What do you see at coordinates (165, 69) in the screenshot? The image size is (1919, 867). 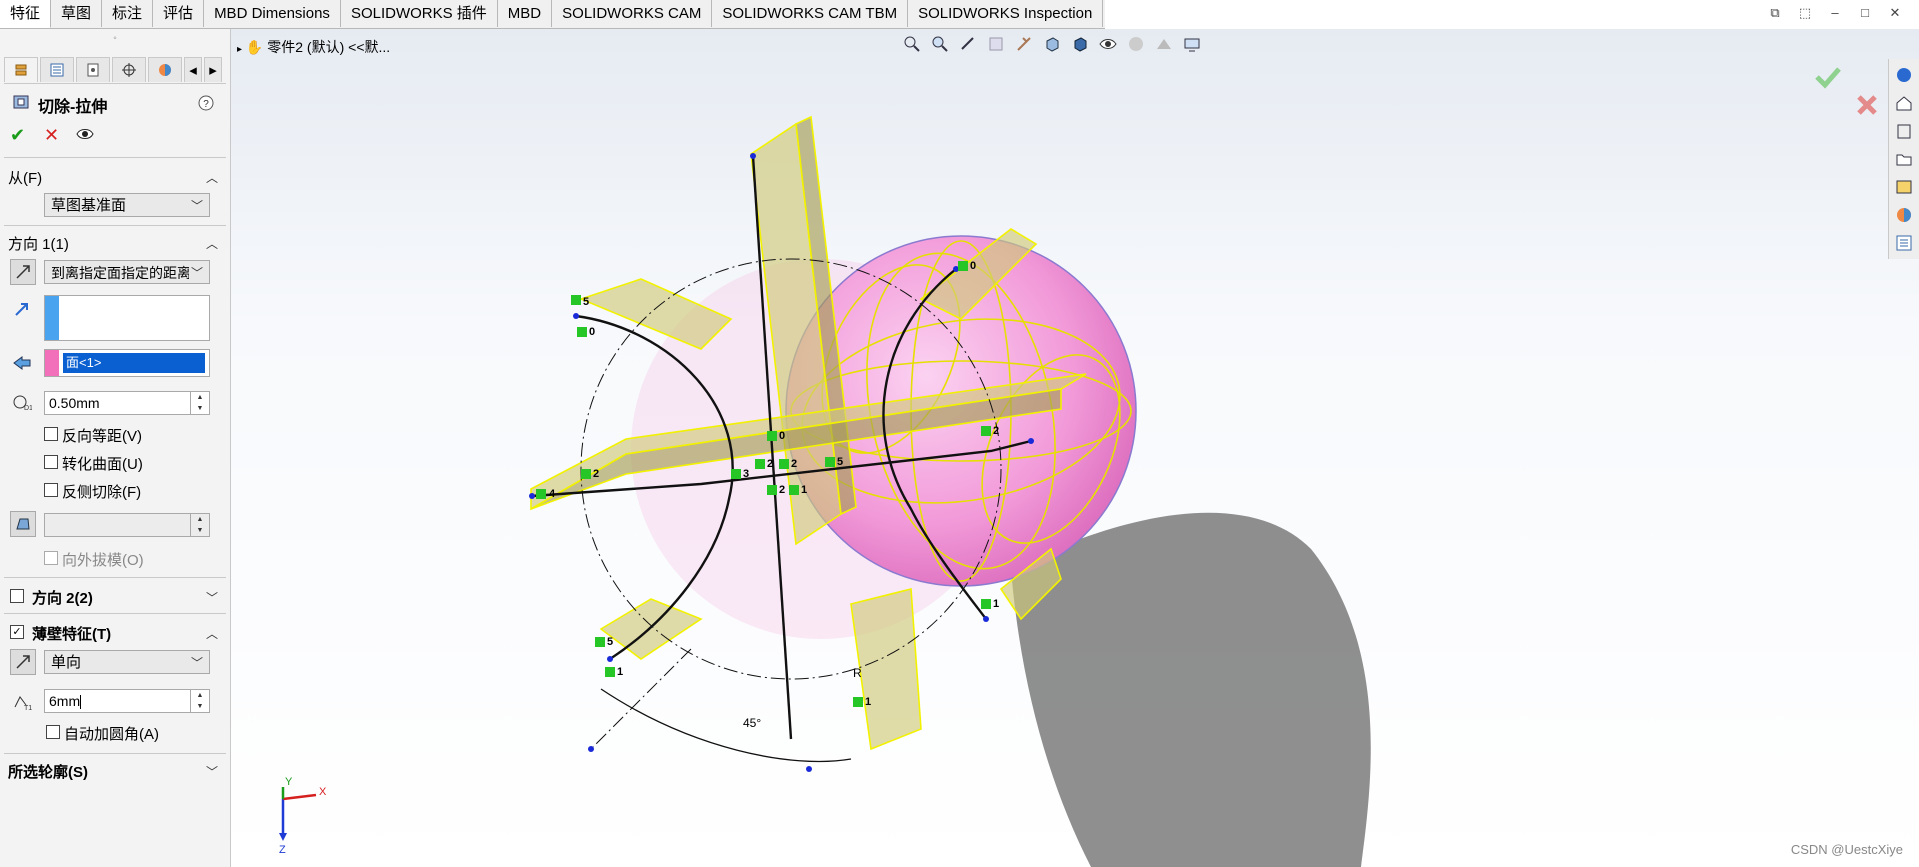 I see `display-manager-tab` at bounding box center [165, 69].